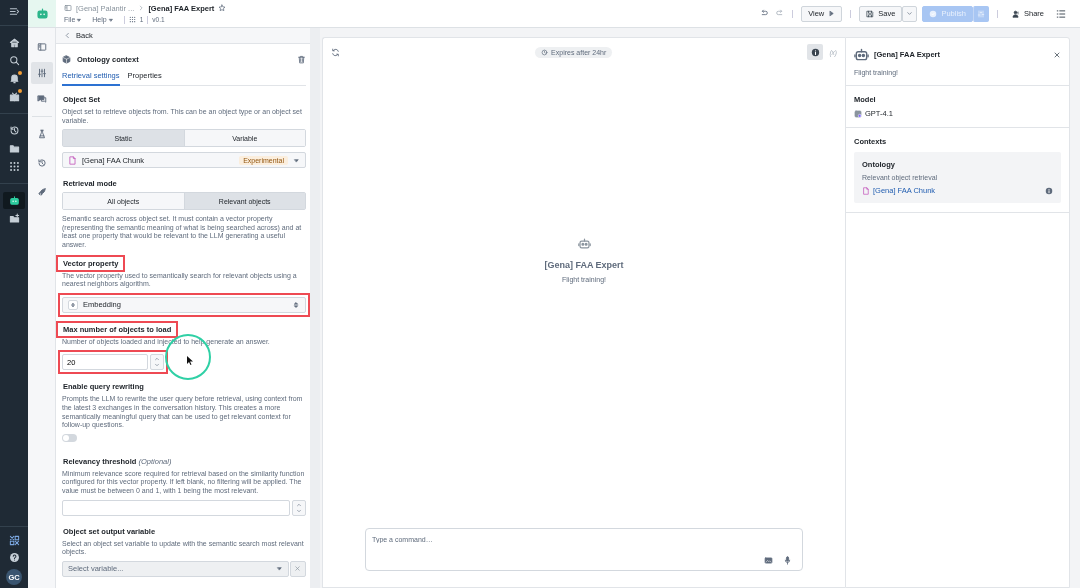  What do you see at coordinates (41, 47) in the screenshot?
I see `sidebar-icon` at bounding box center [41, 47].